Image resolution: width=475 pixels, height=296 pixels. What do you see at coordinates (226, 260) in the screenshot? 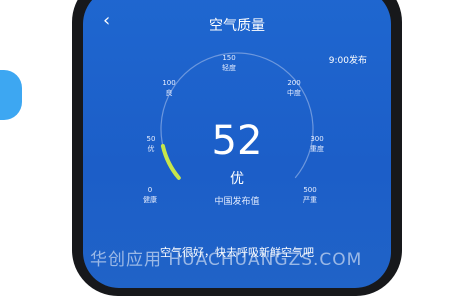
I see `watermark-text: 华创应用 HUACHUANGZS.COM` at bounding box center [226, 260].